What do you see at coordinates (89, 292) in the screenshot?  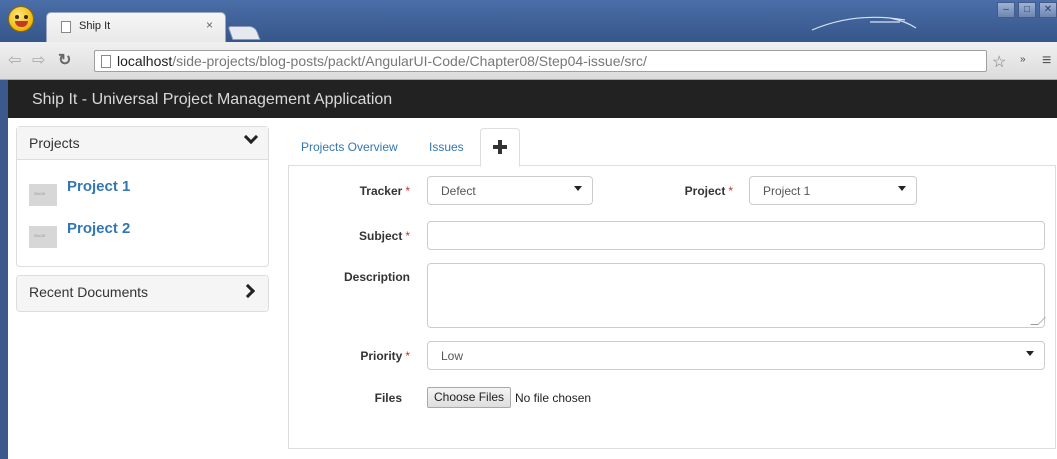 I see `recent-documents-title: Recent Documents` at bounding box center [89, 292].